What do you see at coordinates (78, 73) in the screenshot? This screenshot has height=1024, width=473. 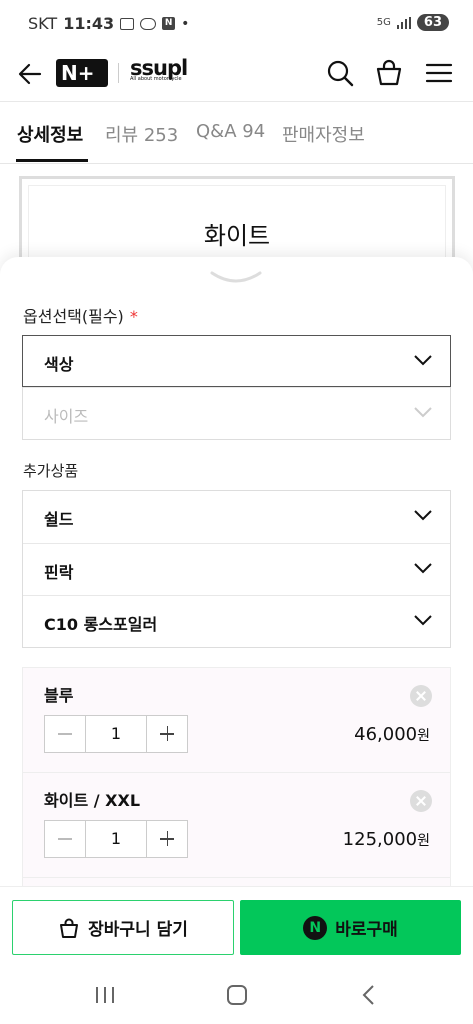 I see `logo-brand-text: N+` at bounding box center [78, 73].